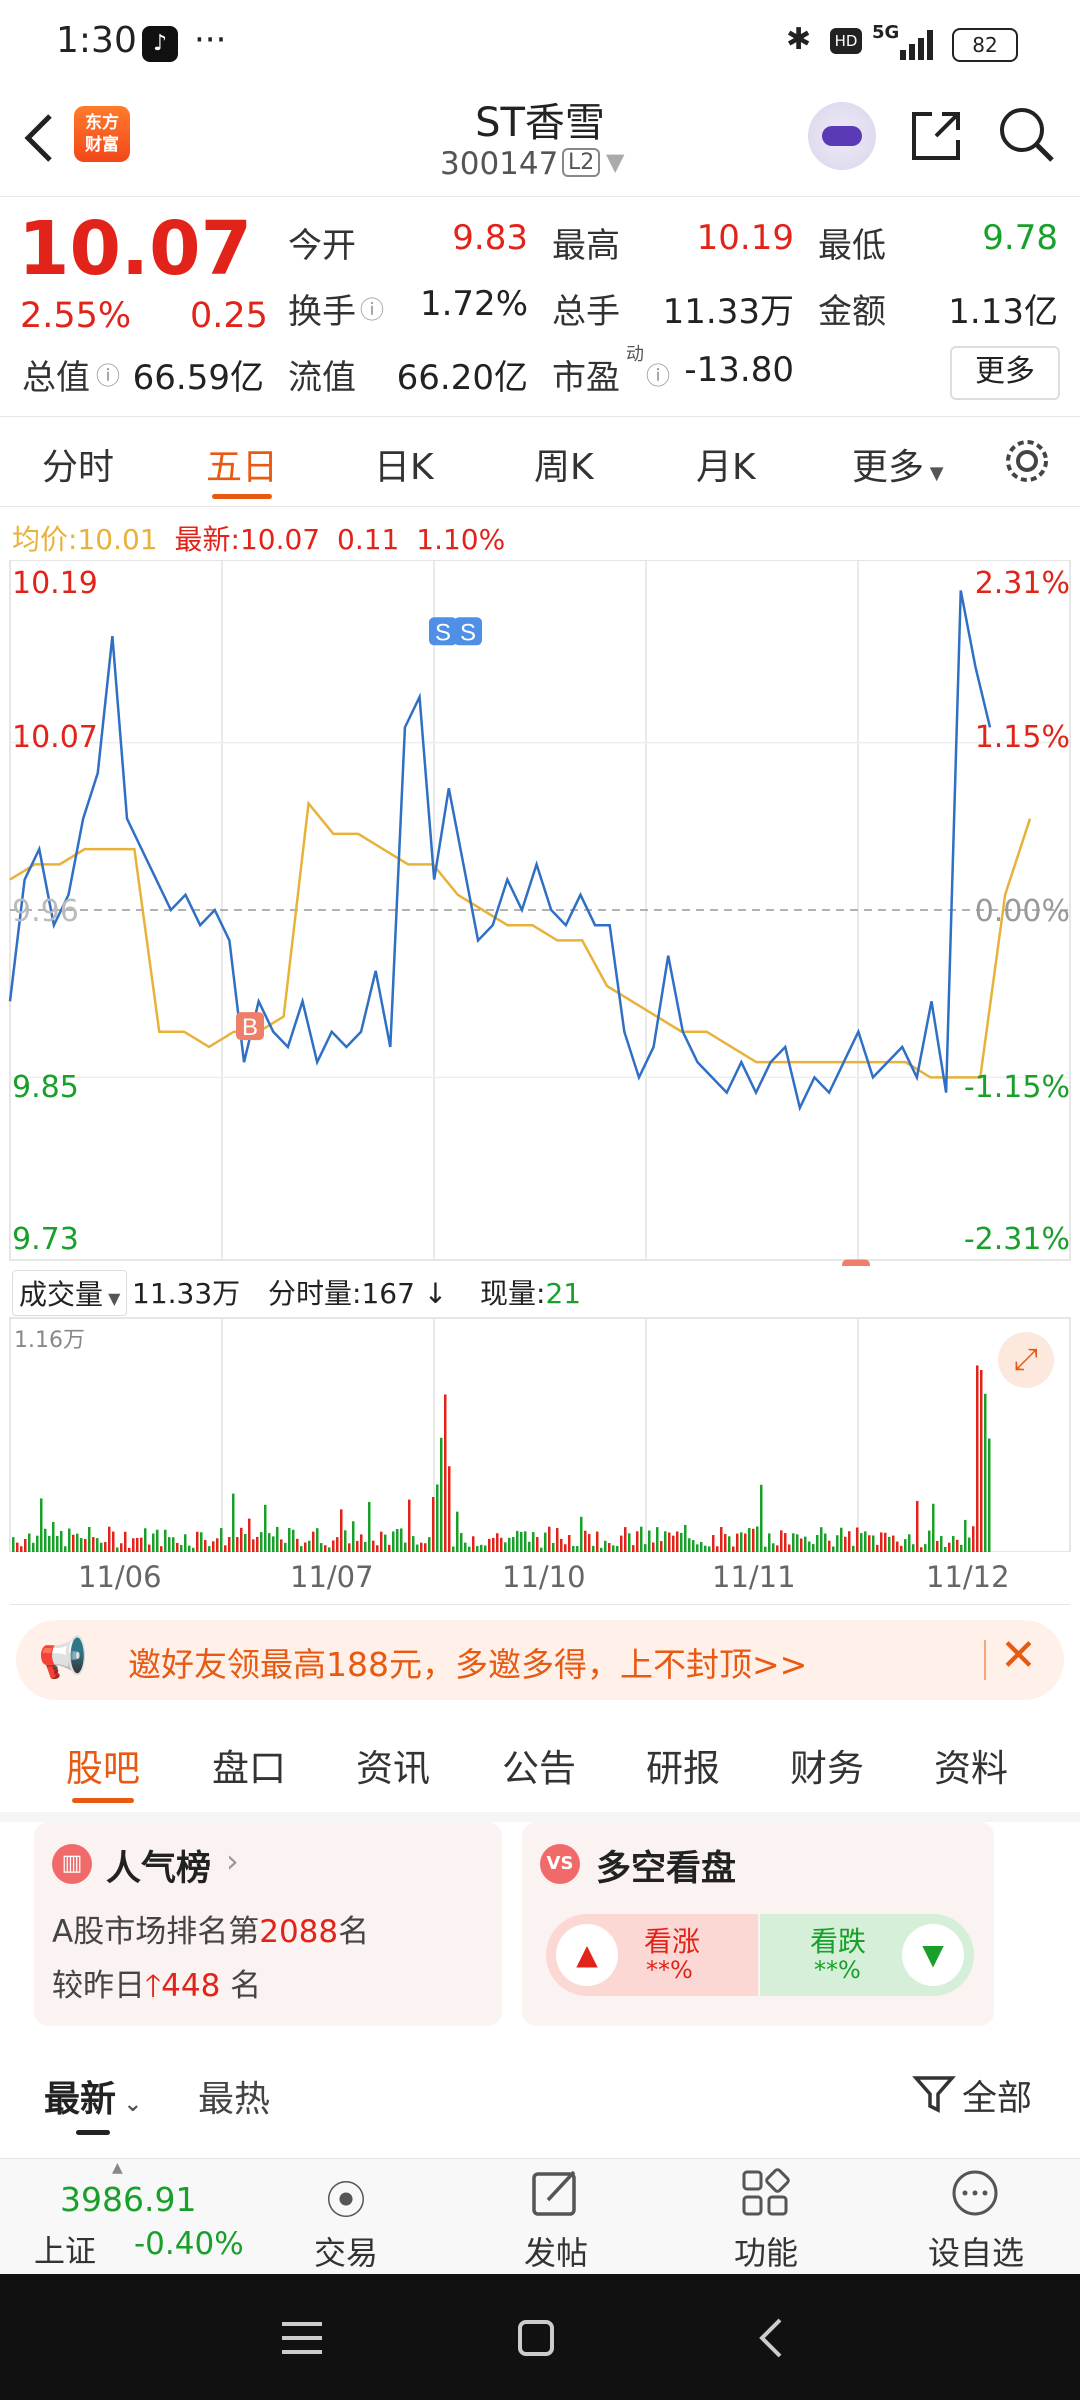 The image size is (1080, 2400). What do you see at coordinates (766, 2251) in the screenshot?
I see `nav-function: 功能` at bounding box center [766, 2251].